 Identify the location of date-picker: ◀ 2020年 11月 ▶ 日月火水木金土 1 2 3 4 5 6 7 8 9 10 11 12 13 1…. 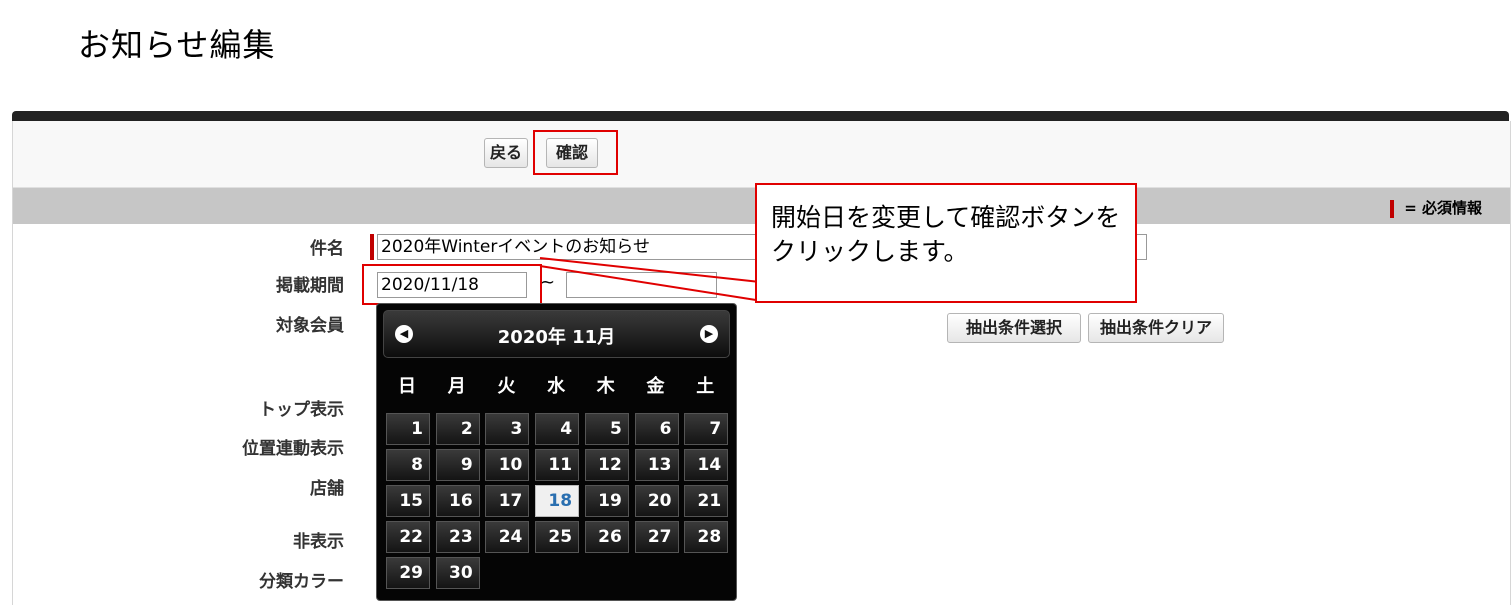
(556, 452).